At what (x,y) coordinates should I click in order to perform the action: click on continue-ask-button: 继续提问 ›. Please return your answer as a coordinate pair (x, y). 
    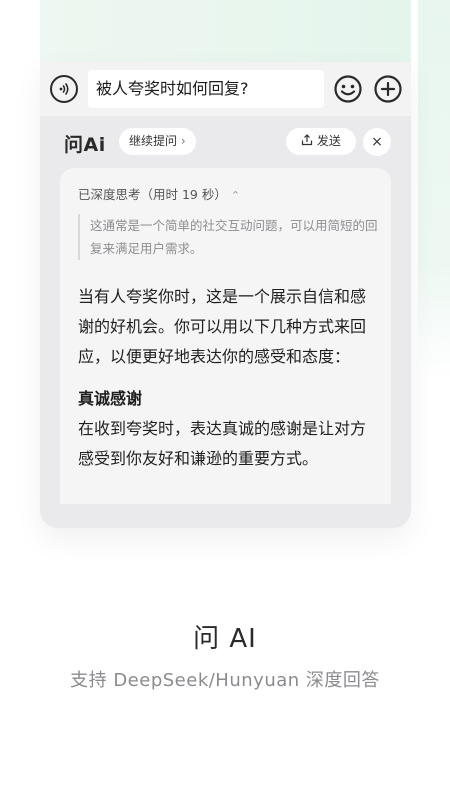
    Looking at the image, I should click on (157, 141).